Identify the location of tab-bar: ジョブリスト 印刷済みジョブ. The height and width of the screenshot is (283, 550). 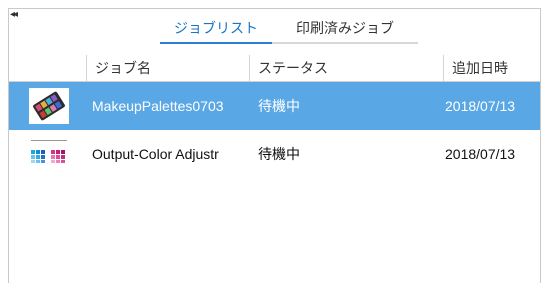
(289, 30).